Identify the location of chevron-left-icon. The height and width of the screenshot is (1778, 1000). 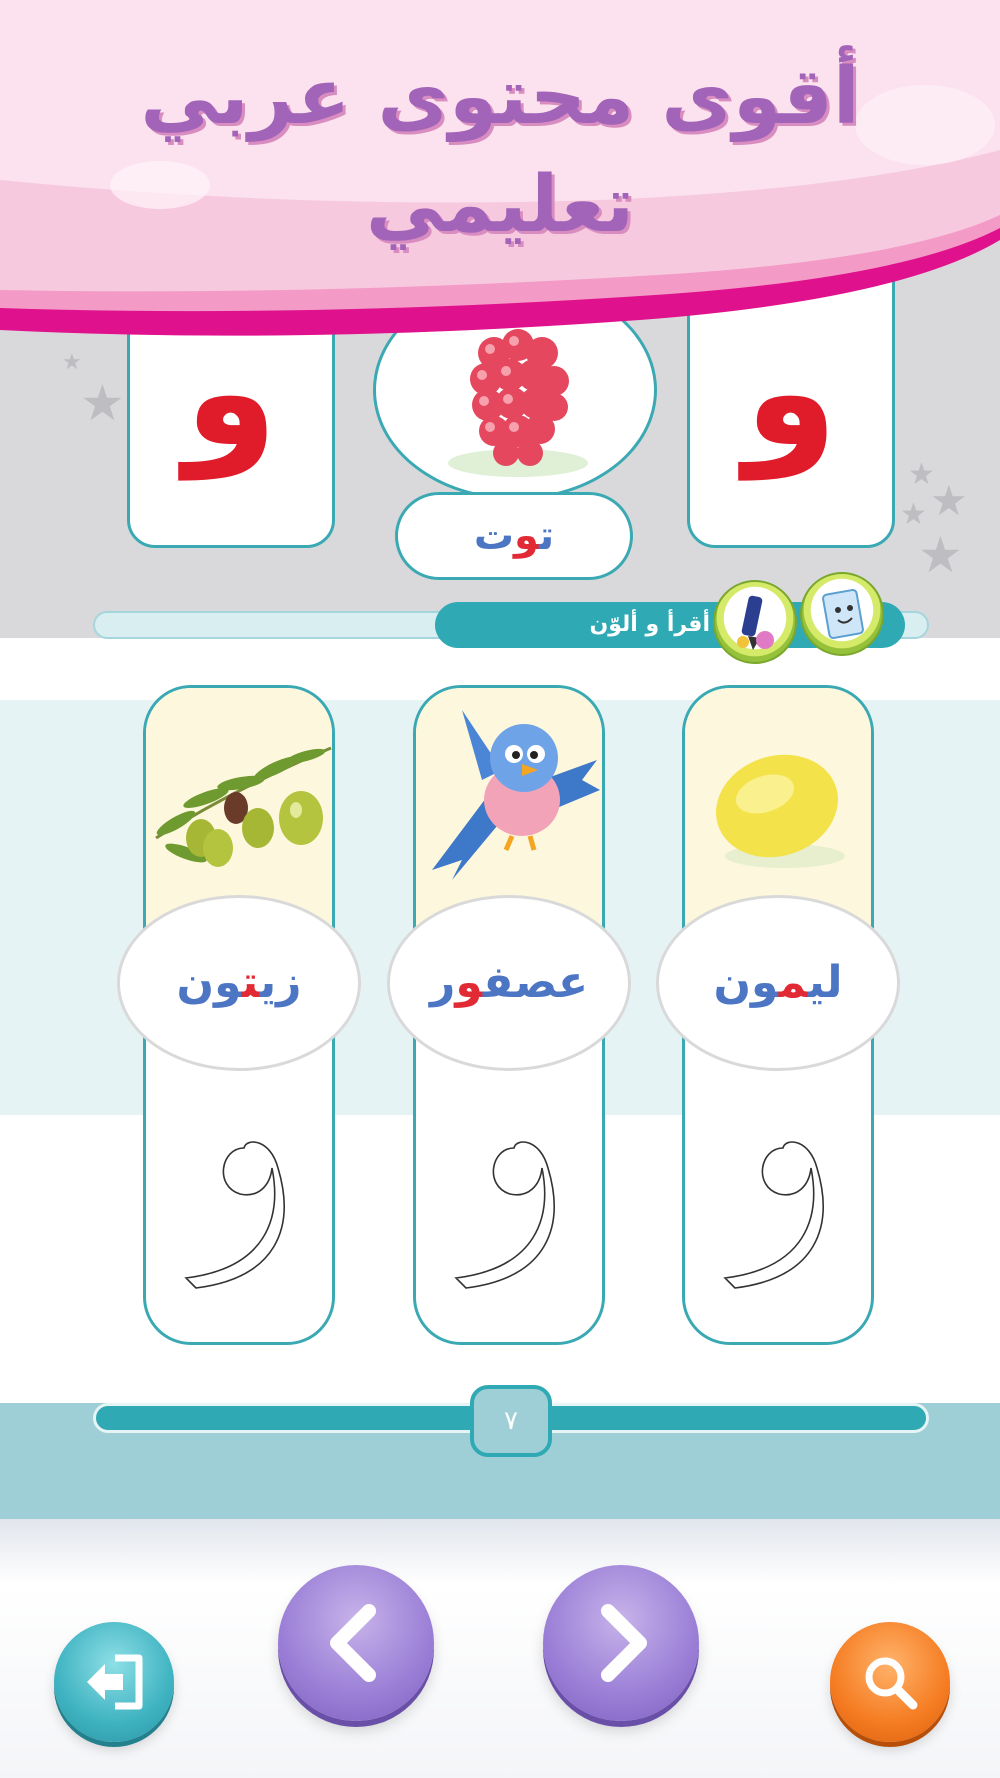
(353, 1643).